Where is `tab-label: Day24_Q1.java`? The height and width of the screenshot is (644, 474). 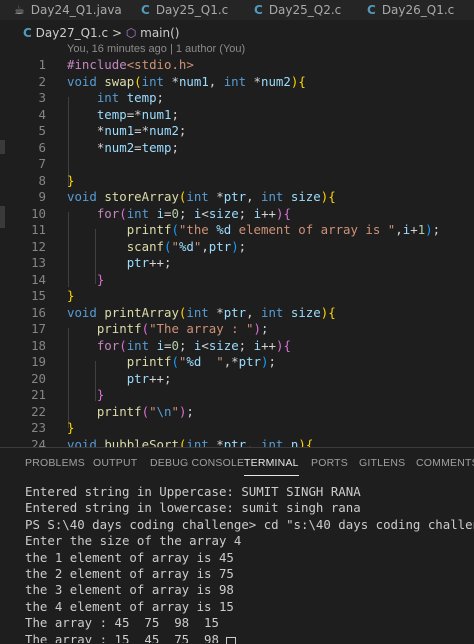
tab-label: Day24_Q1.java is located at coordinates (76, 10).